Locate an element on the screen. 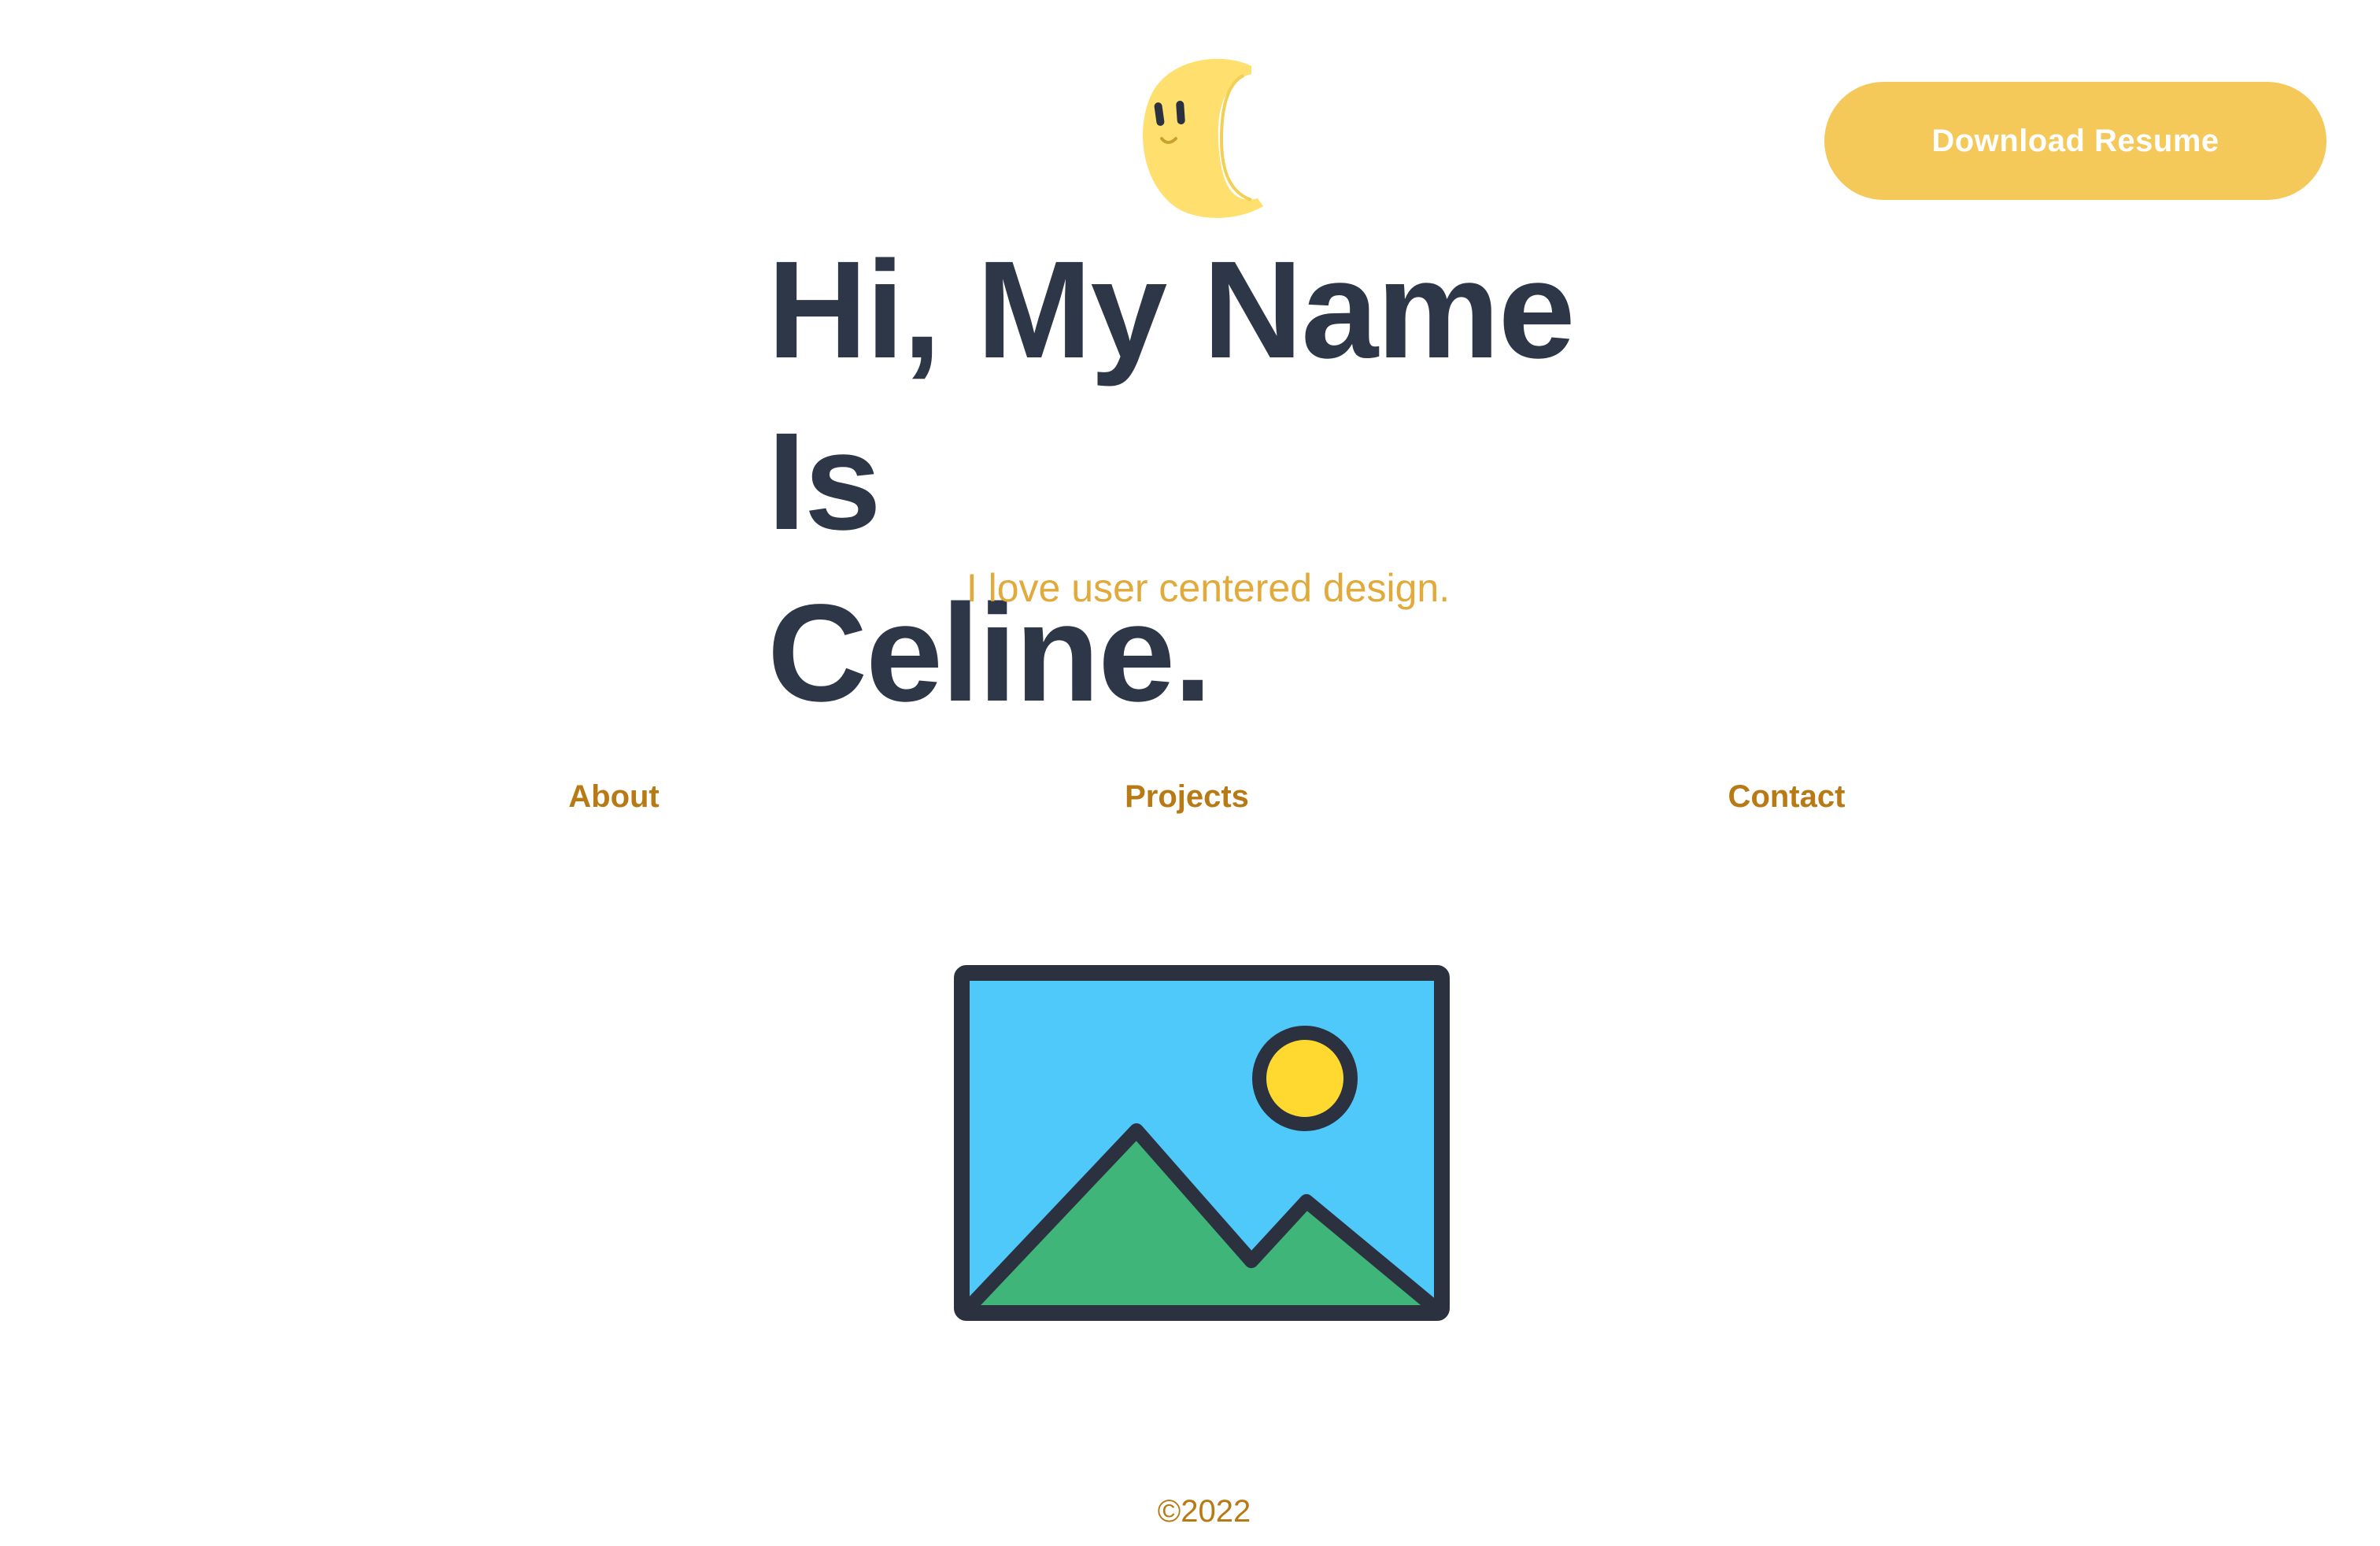 The height and width of the screenshot is (1546, 2380). nav-link-projects: Projects is located at coordinates (1187, 797).